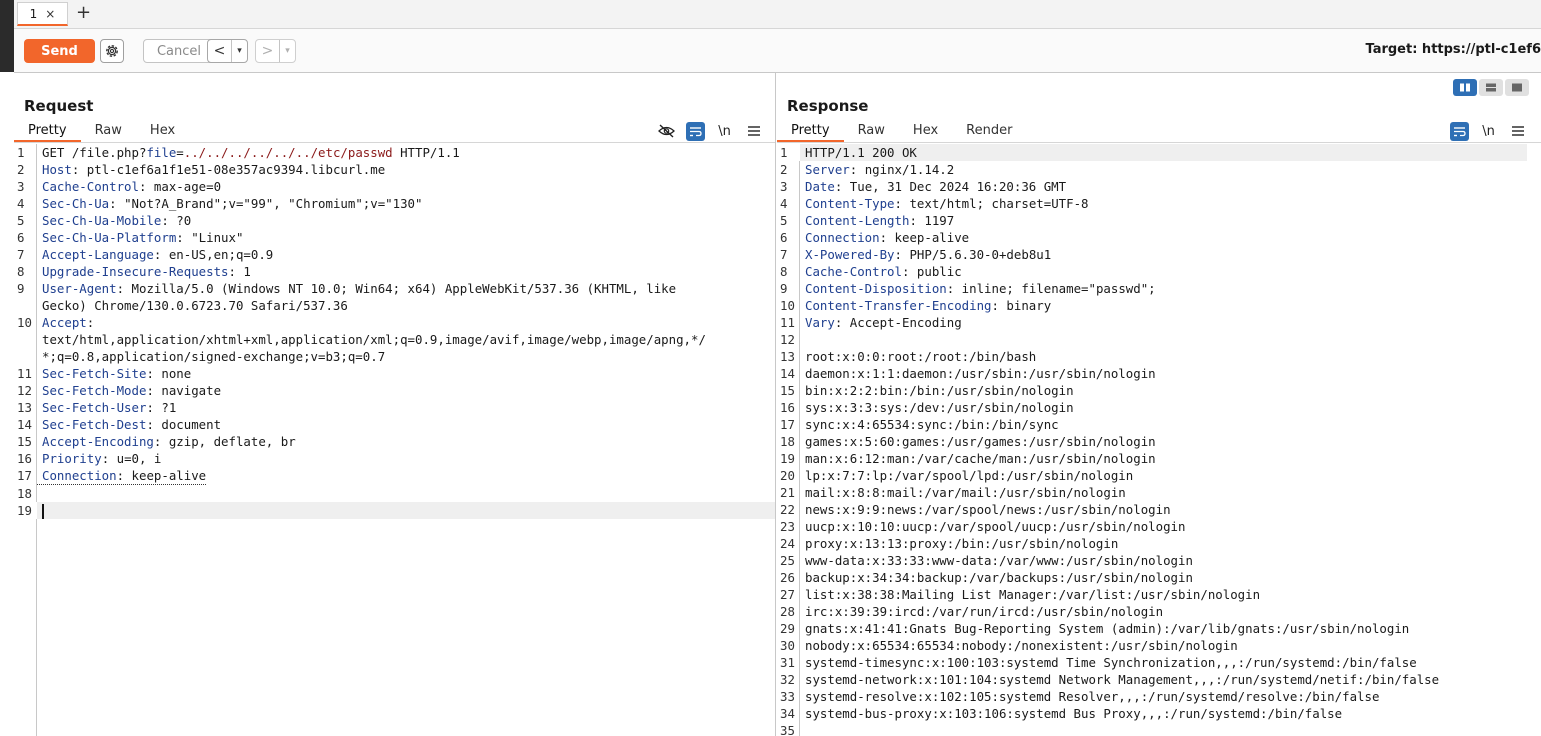  What do you see at coordinates (850, 254) in the screenshot?
I see `header-name: X-Powered-By` at bounding box center [850, 254].